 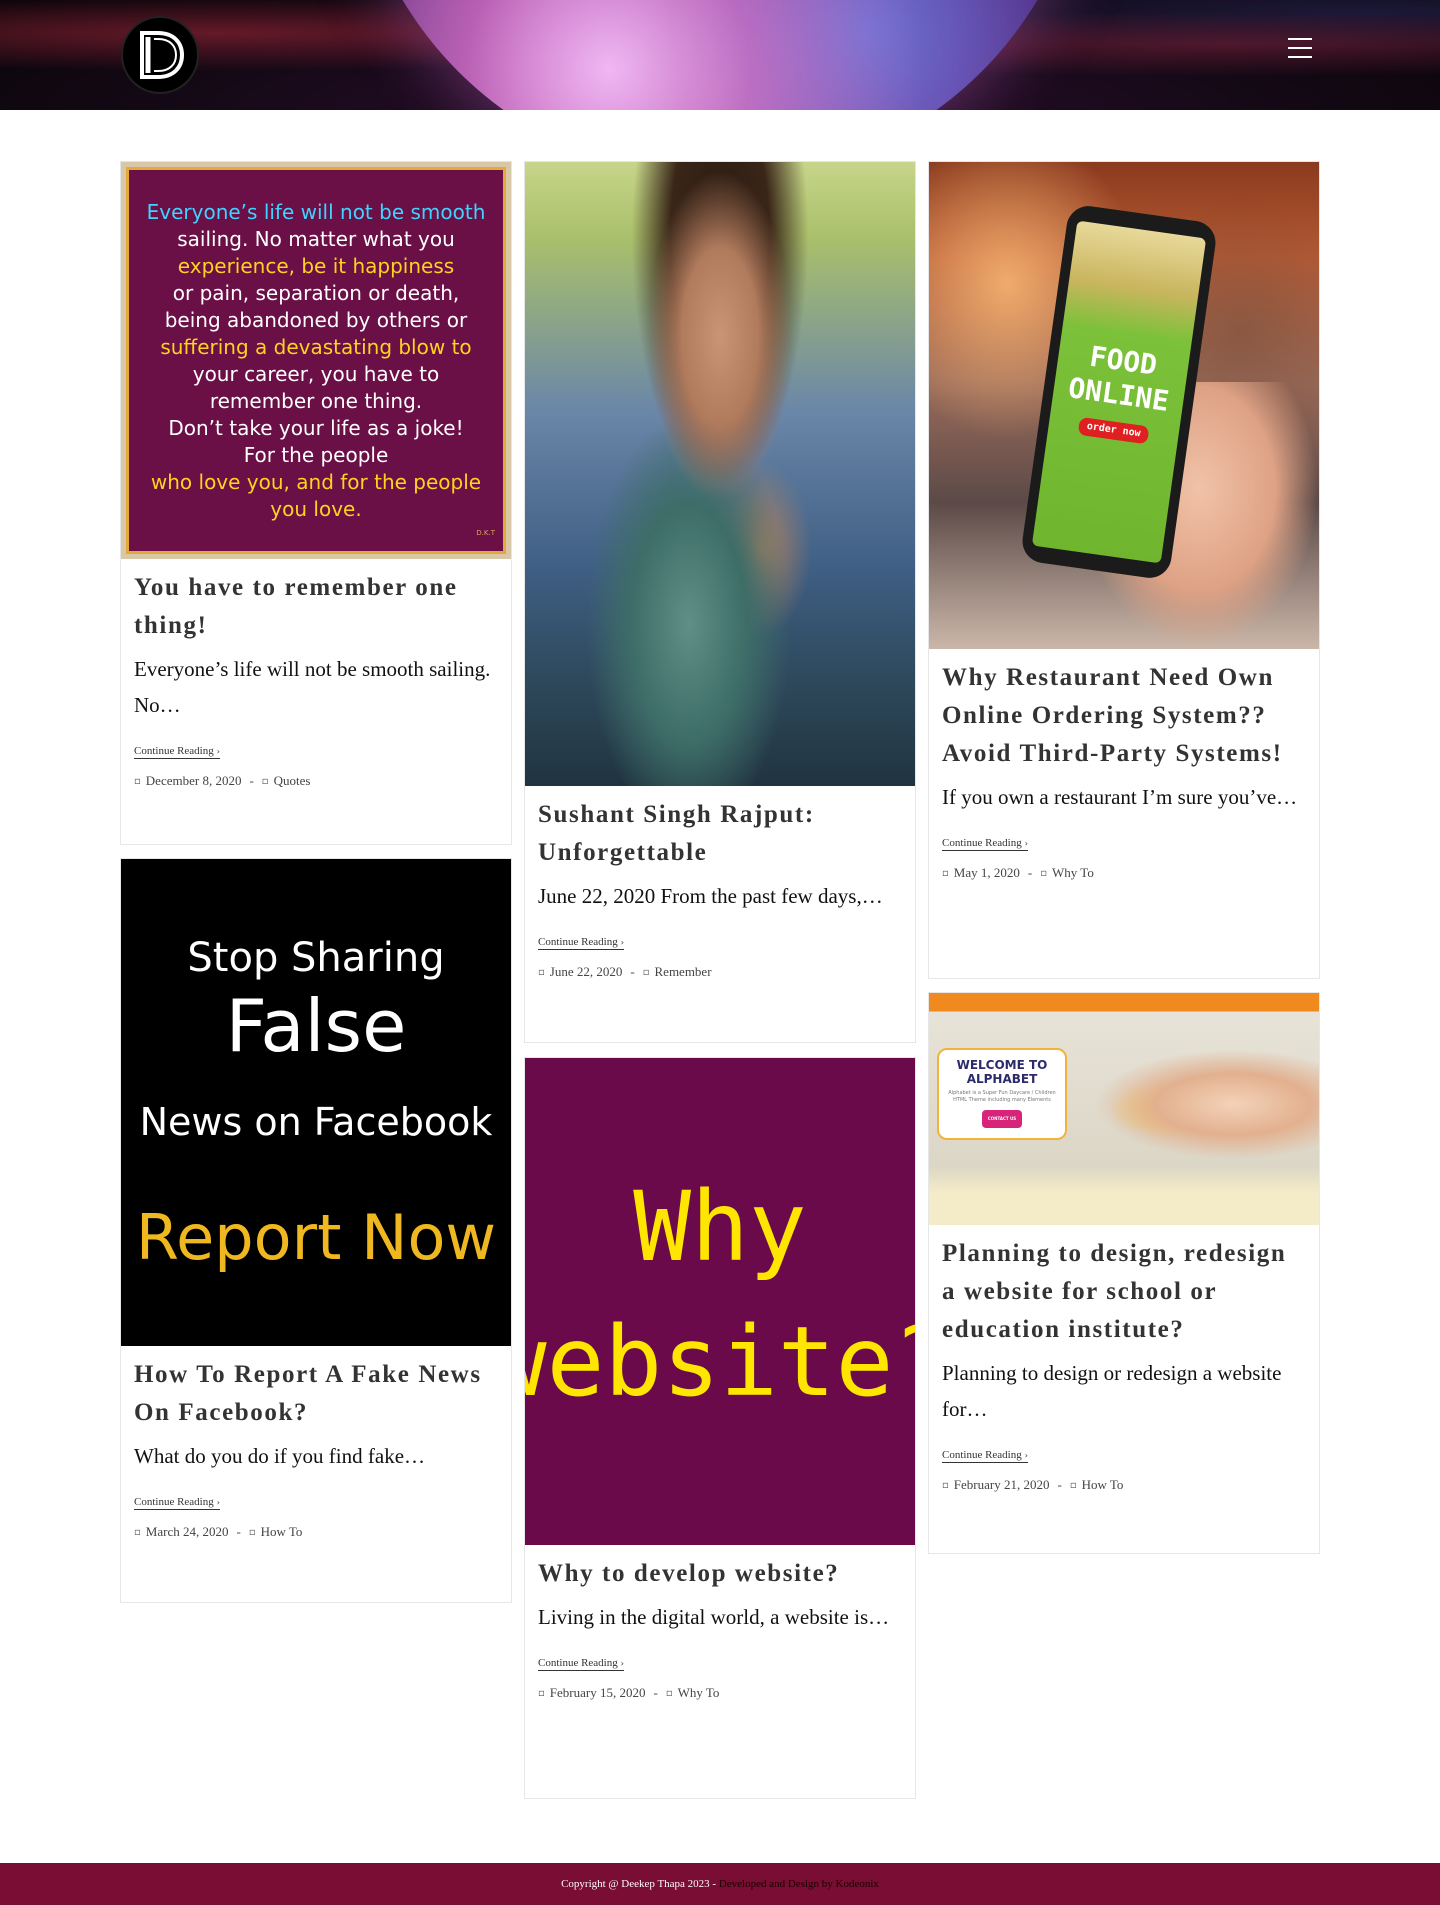 What do you see at coordinates (316, 346) in the screenshot?
I see `quote-line: suffering a devastating blow to` at bounding box center [316, 346].